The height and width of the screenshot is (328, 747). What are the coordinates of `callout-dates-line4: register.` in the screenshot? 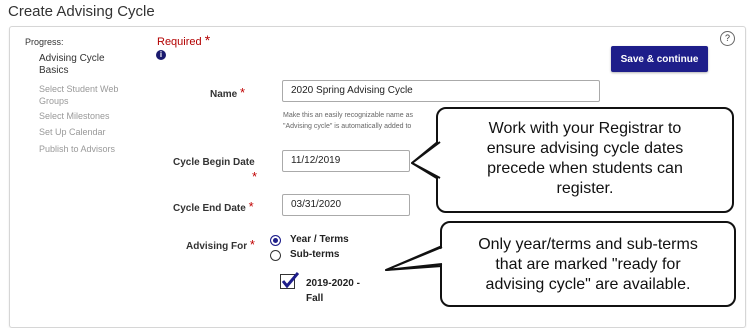 It's located at (585, 188).